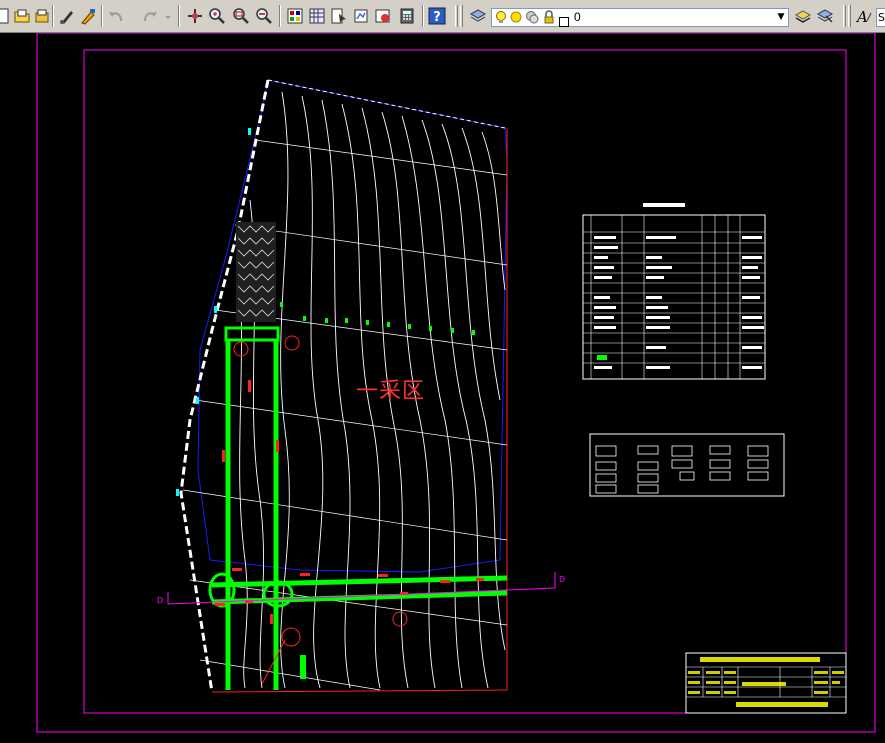 This screenshot has width=885, height=743. I want to click on survey-points, so click(377, 490).